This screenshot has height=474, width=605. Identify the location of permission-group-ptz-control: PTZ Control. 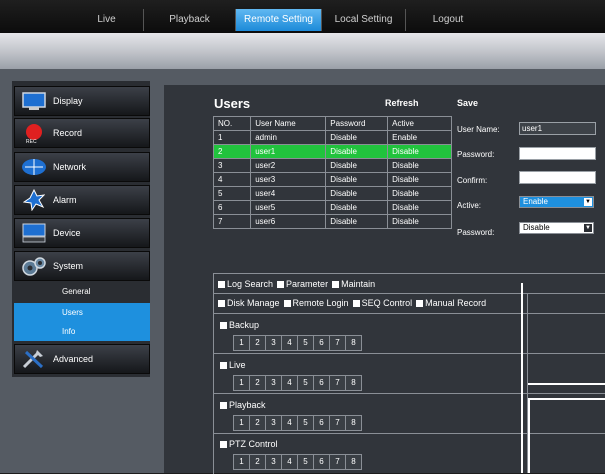
(251, 444).